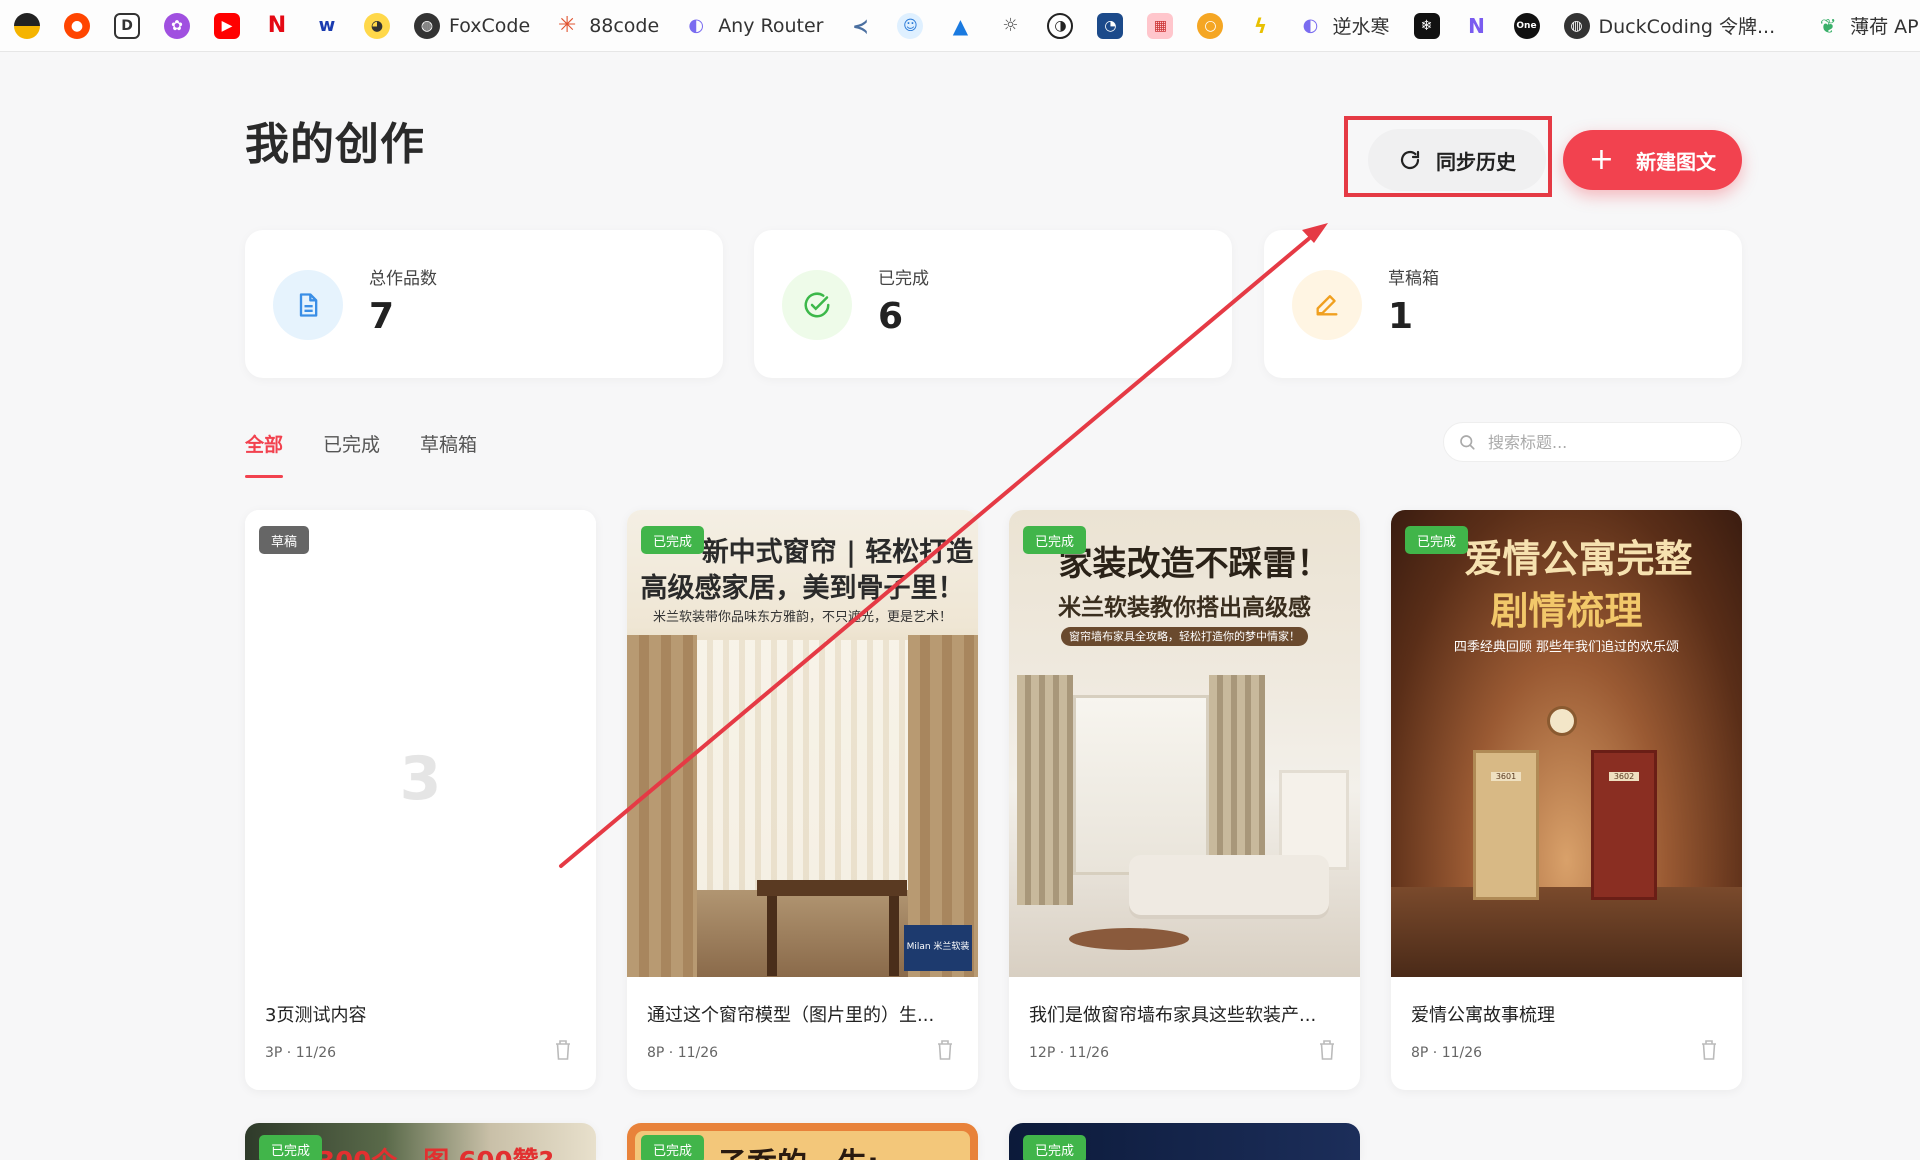 The image size is (1920, 1160). What do you see at coordinates (377, 25) in the screenshot?
I see `bookmark-8: ◕` at bounding box center [377, 25].